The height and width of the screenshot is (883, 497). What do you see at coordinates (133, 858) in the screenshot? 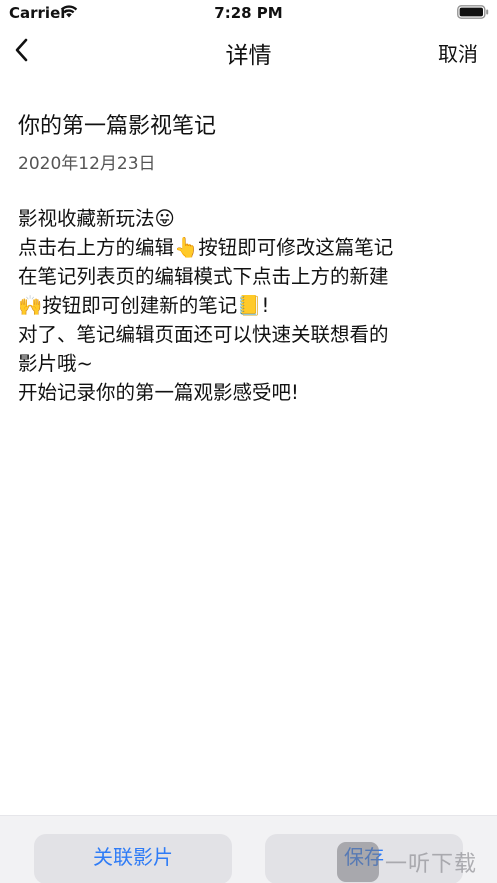
I see `link-movie-button: 关联影片` at bounding box center [133, 858].